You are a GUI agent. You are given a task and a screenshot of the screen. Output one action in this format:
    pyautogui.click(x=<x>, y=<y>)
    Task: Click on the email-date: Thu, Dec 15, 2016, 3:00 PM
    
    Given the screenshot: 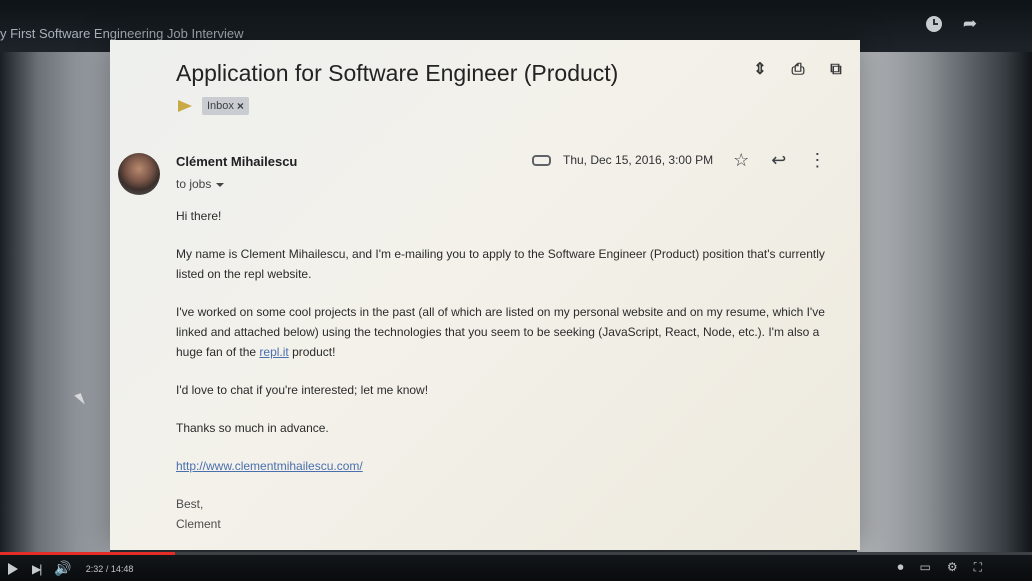 What is the action you would take?
    pyautogui.click(x=638, y=160)
    